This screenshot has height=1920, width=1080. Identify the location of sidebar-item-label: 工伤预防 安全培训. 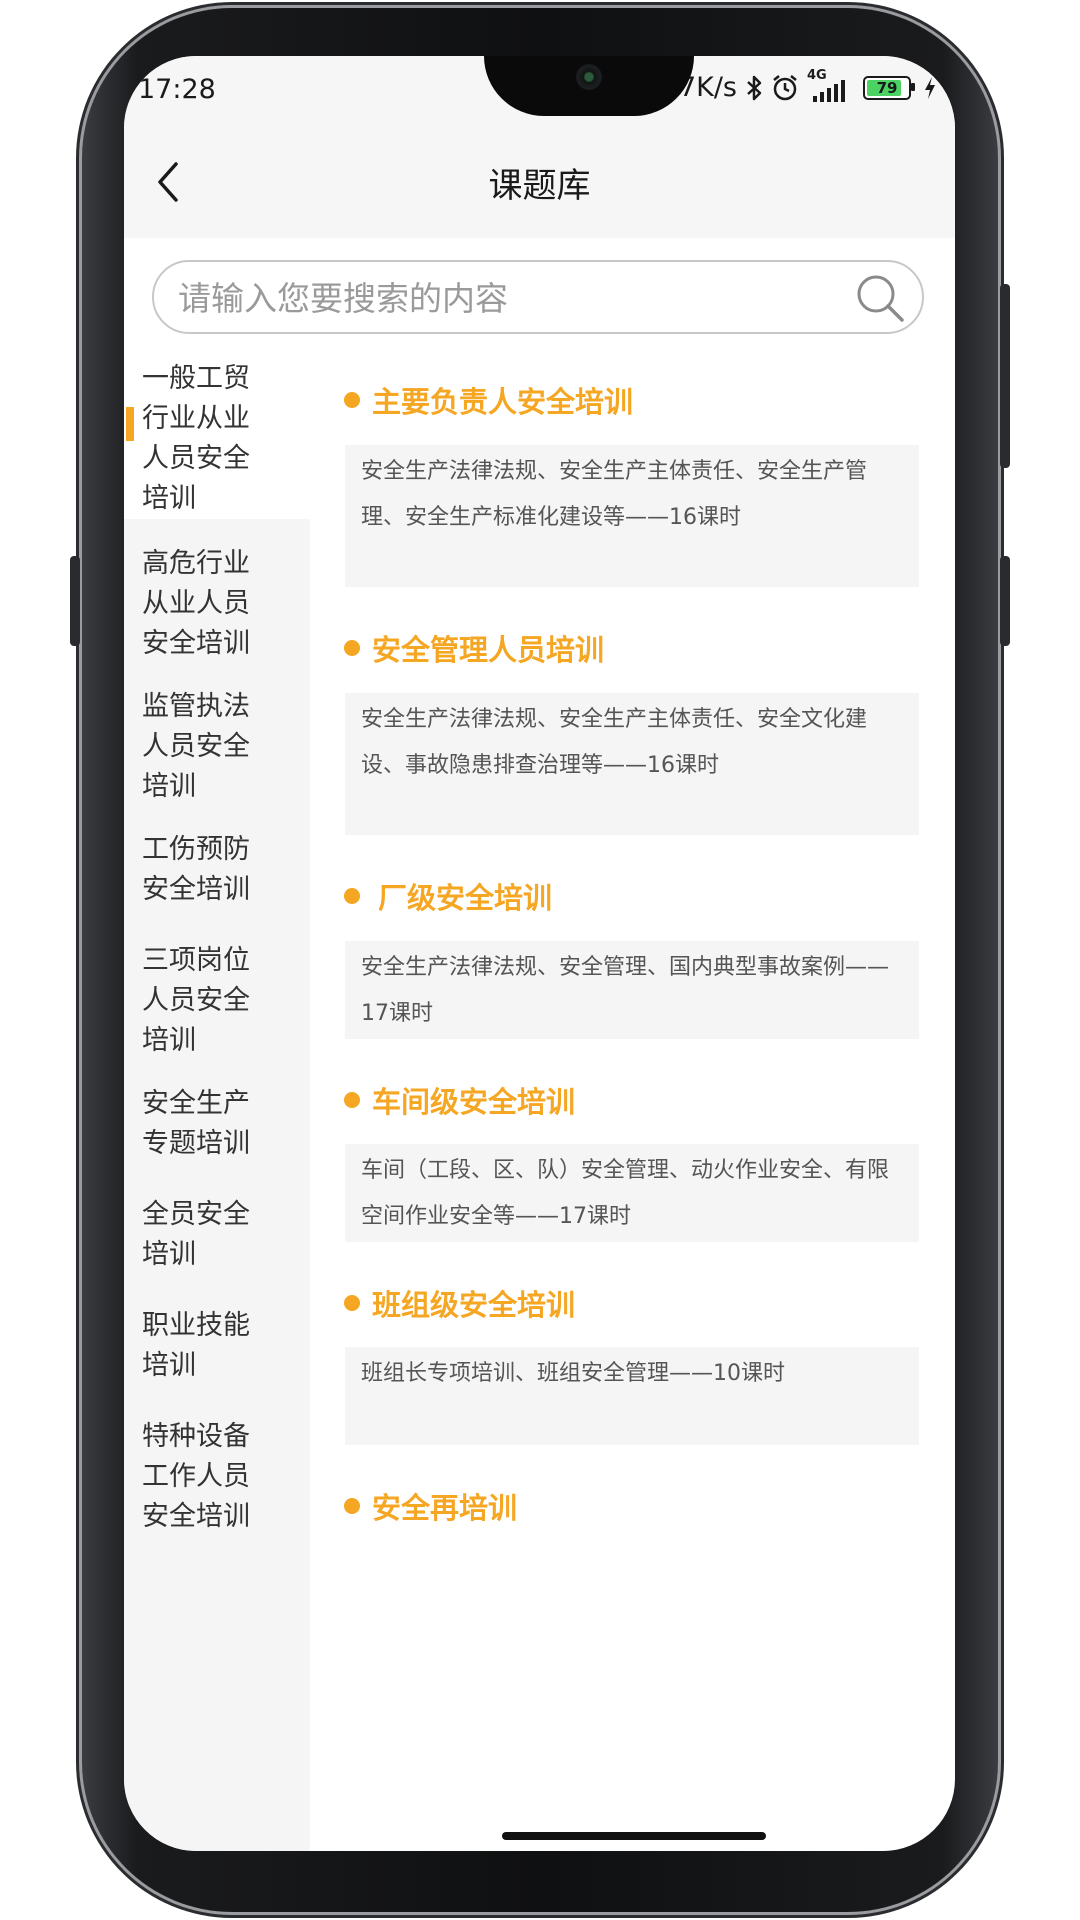
(196, 869).